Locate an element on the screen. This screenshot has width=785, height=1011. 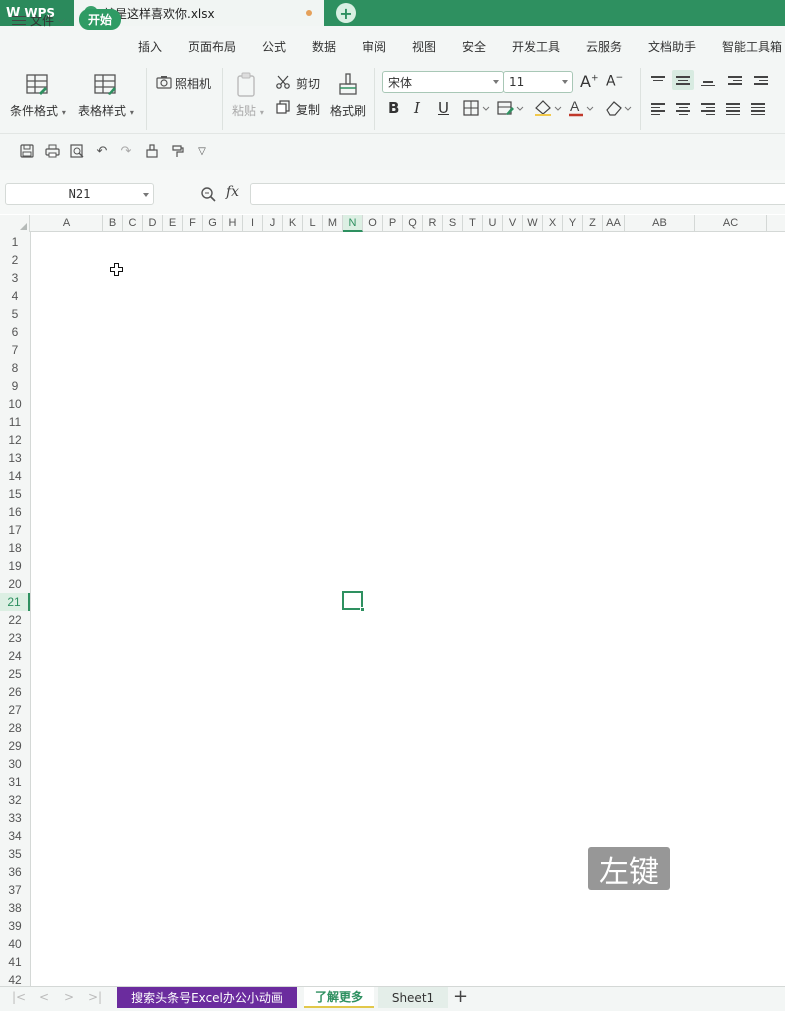
row-header-12: 12 is located at coordinates (15, 440).